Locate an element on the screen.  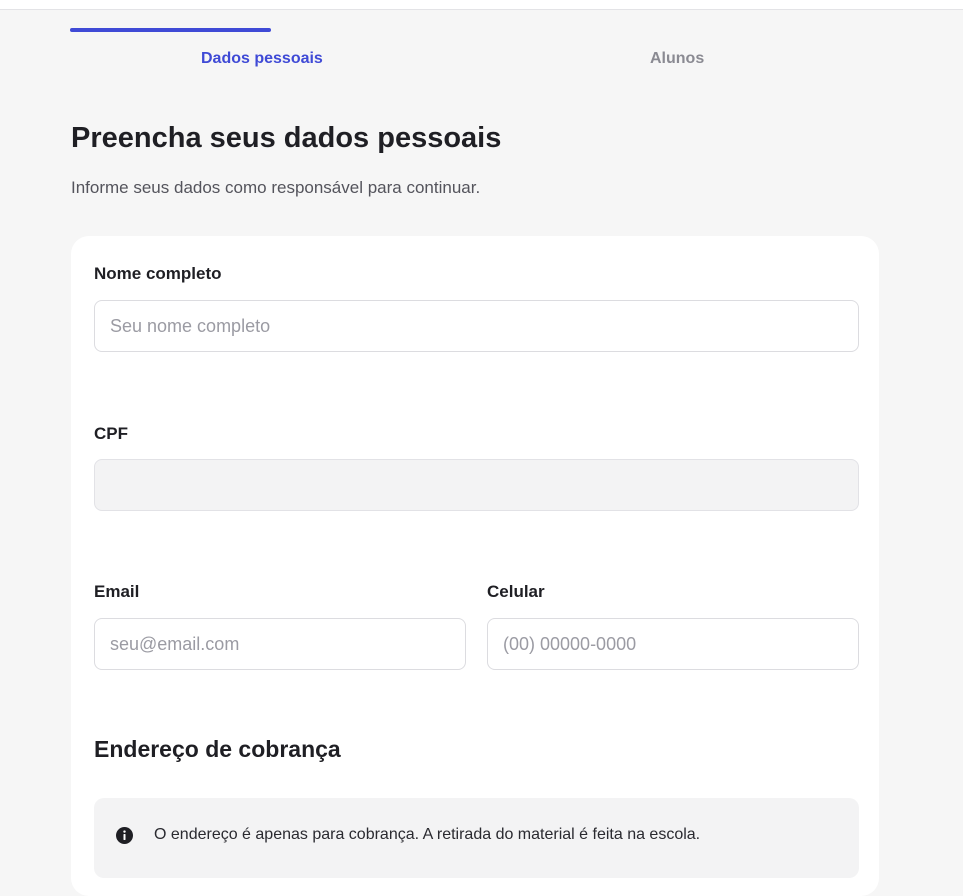
cpf-label: CPF is located at coordinates (111, 433).